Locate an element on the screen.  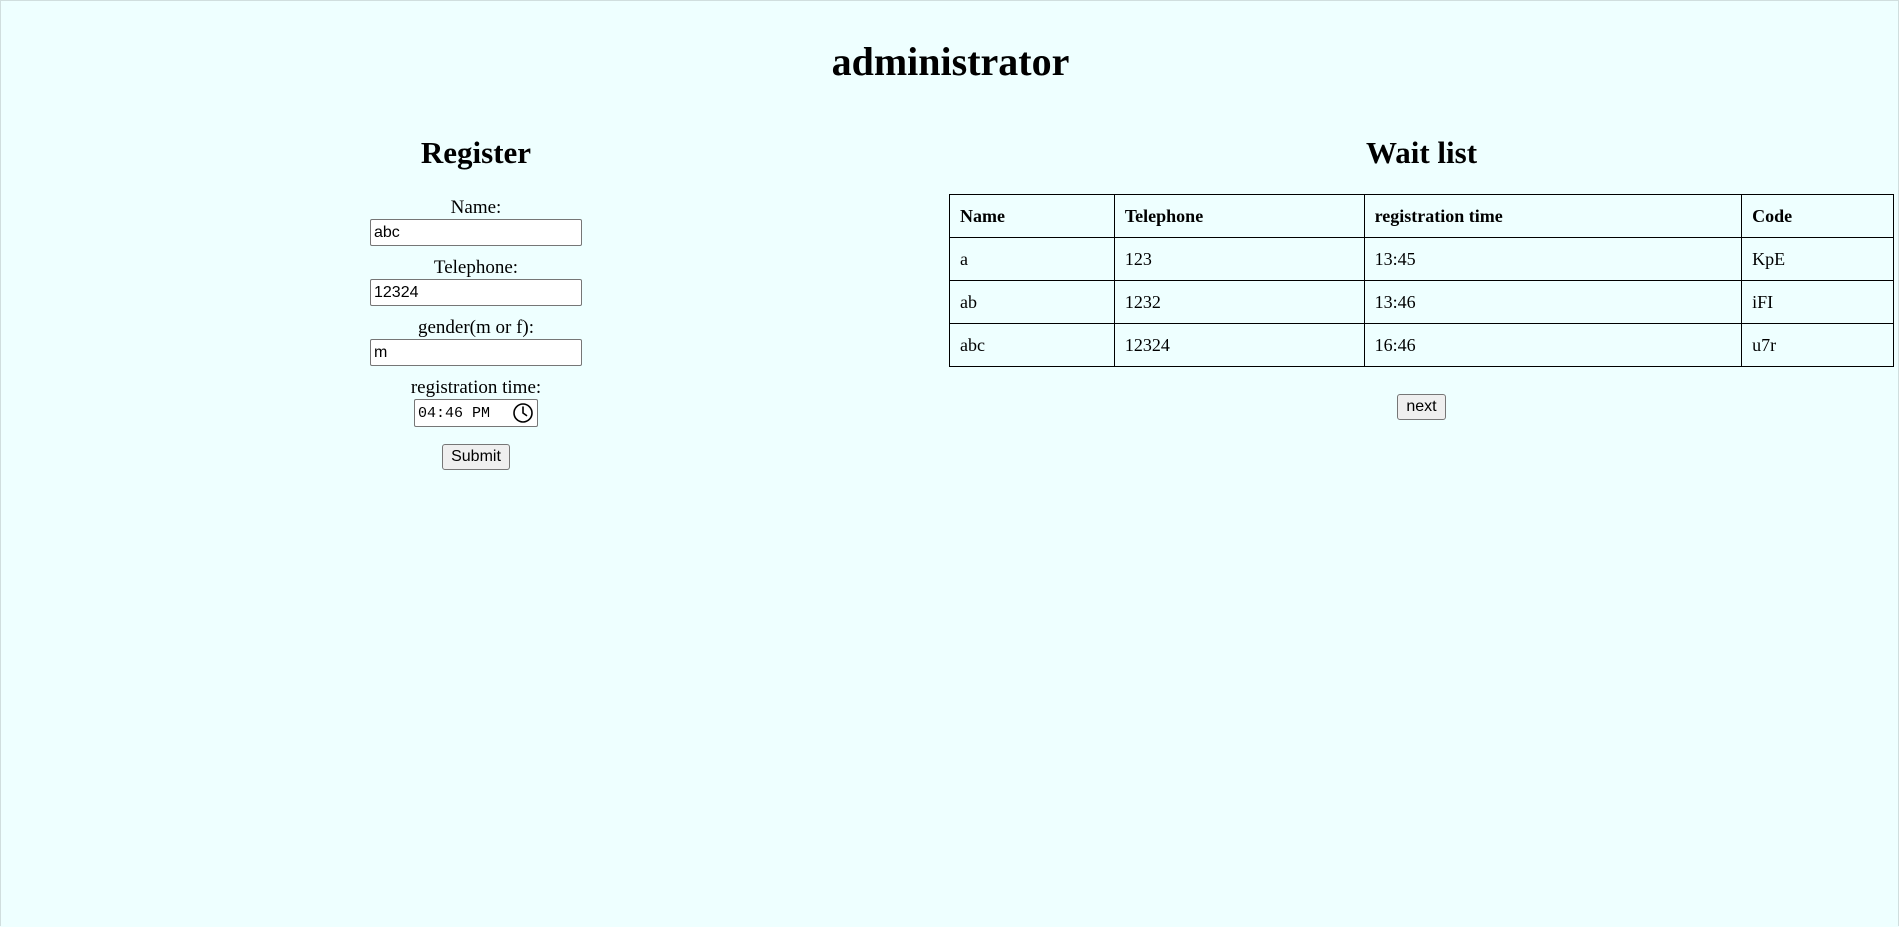
submit-button: Submit is located at coordinates (476, 457).